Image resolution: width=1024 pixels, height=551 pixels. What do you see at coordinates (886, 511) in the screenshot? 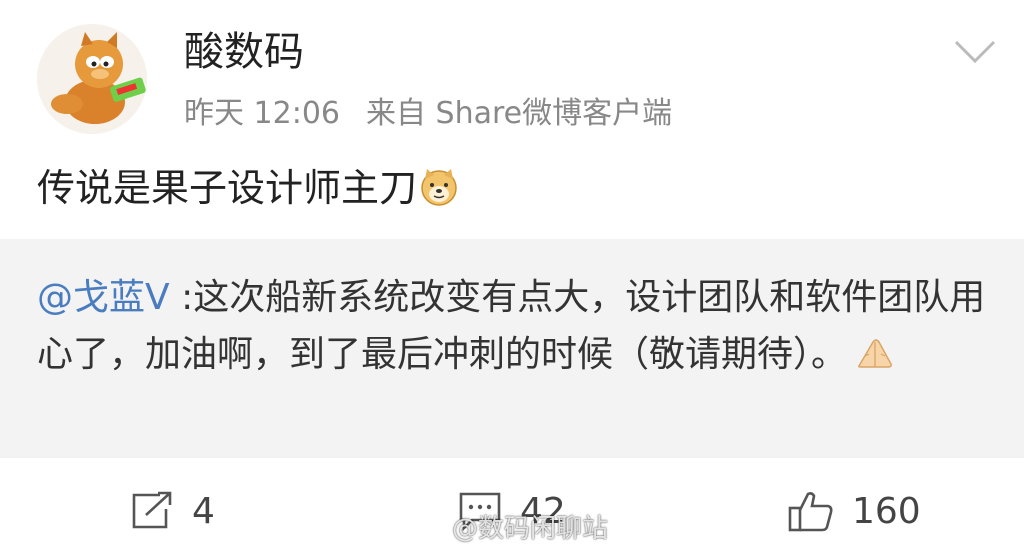
I see `like-count: 160` at bounding box center [886, 511].